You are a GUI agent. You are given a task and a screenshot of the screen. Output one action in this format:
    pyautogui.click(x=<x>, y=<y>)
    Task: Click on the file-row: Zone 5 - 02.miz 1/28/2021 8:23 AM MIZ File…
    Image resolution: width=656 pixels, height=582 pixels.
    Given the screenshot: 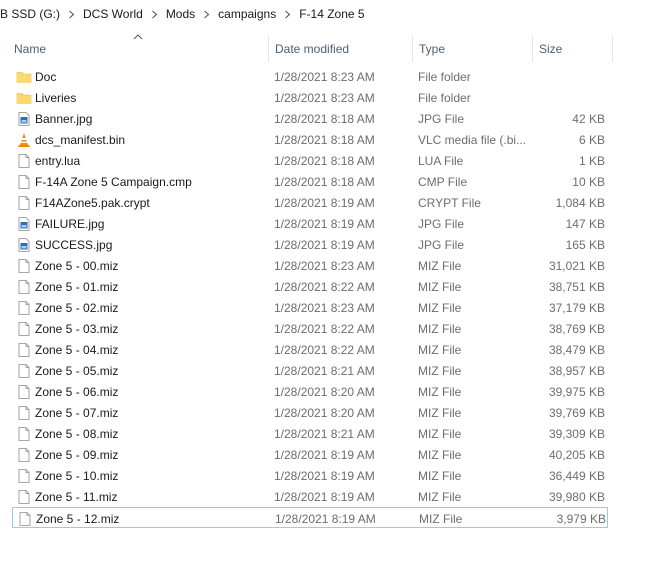 What is the action you would take?
    pyautogui.click(x=310, y=307)
    